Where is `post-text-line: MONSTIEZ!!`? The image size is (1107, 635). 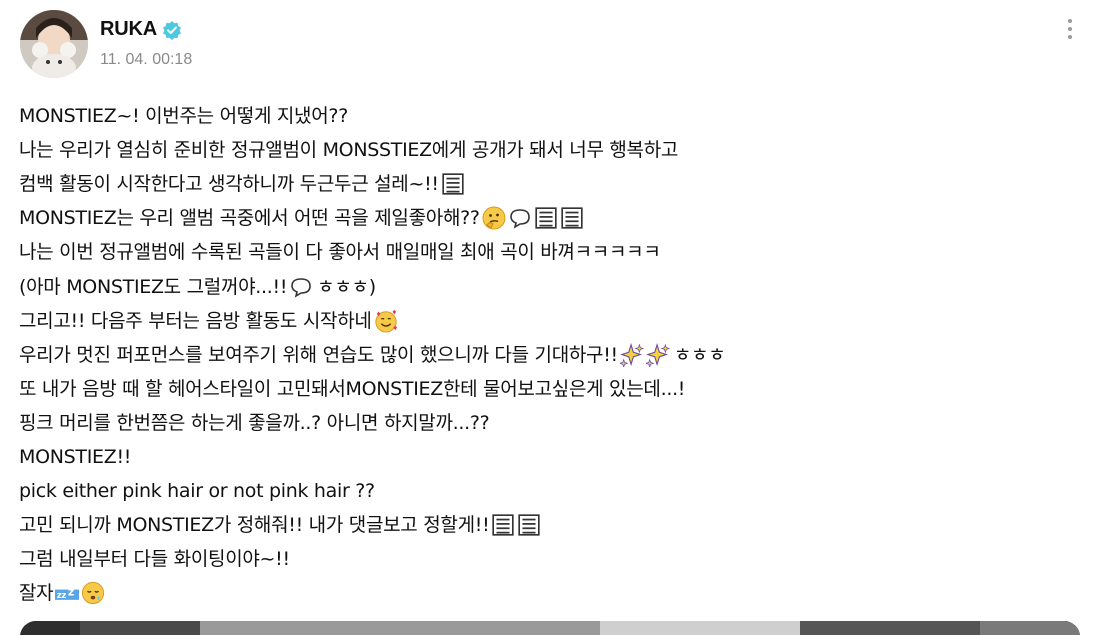 post-text-line: MONSTIEZ!! is located at coordinates (549, 457).